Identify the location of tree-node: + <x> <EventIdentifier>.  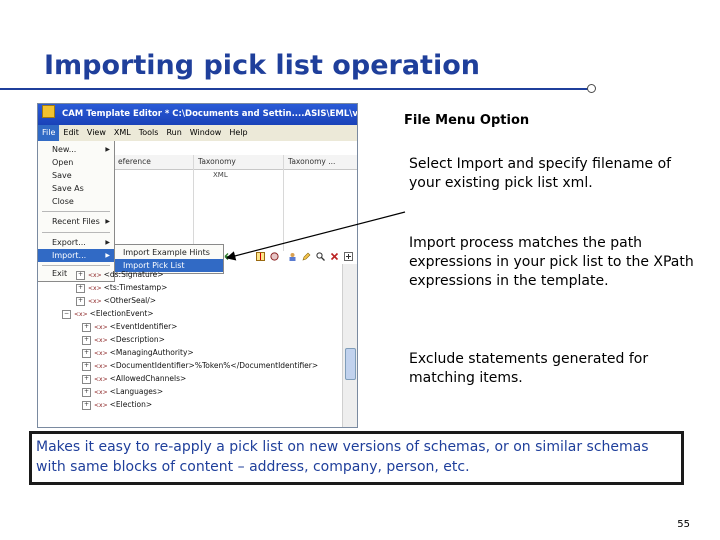
(129, 327).